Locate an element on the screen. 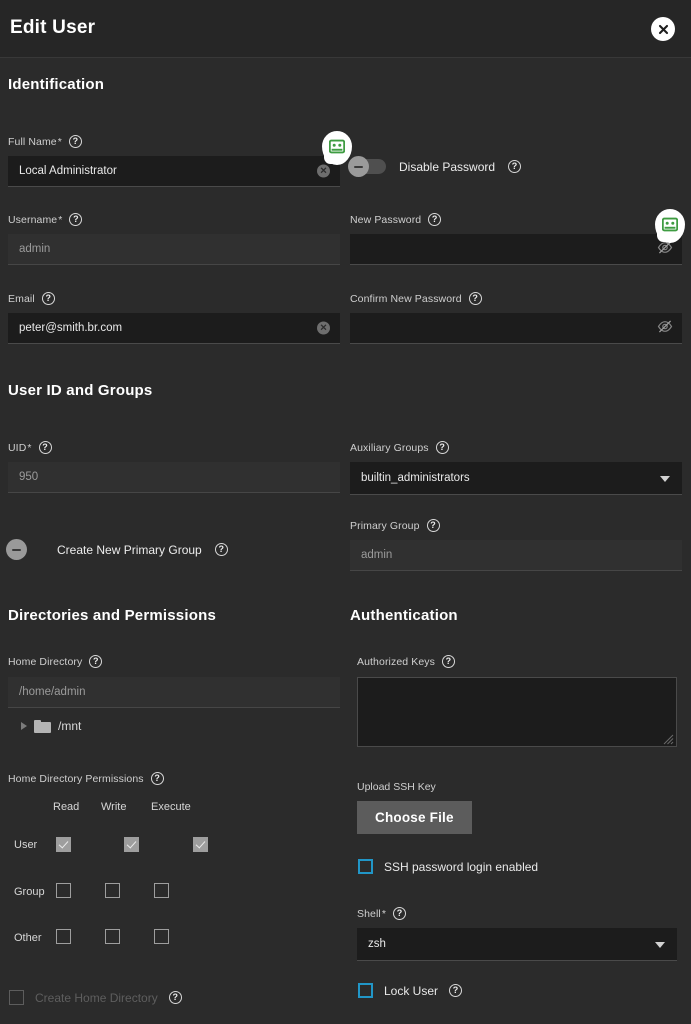 The height and width of the screenshot is (1024, 691). auxiliary-groups-value: builtin_administrators is located at coordinates (415, 478).